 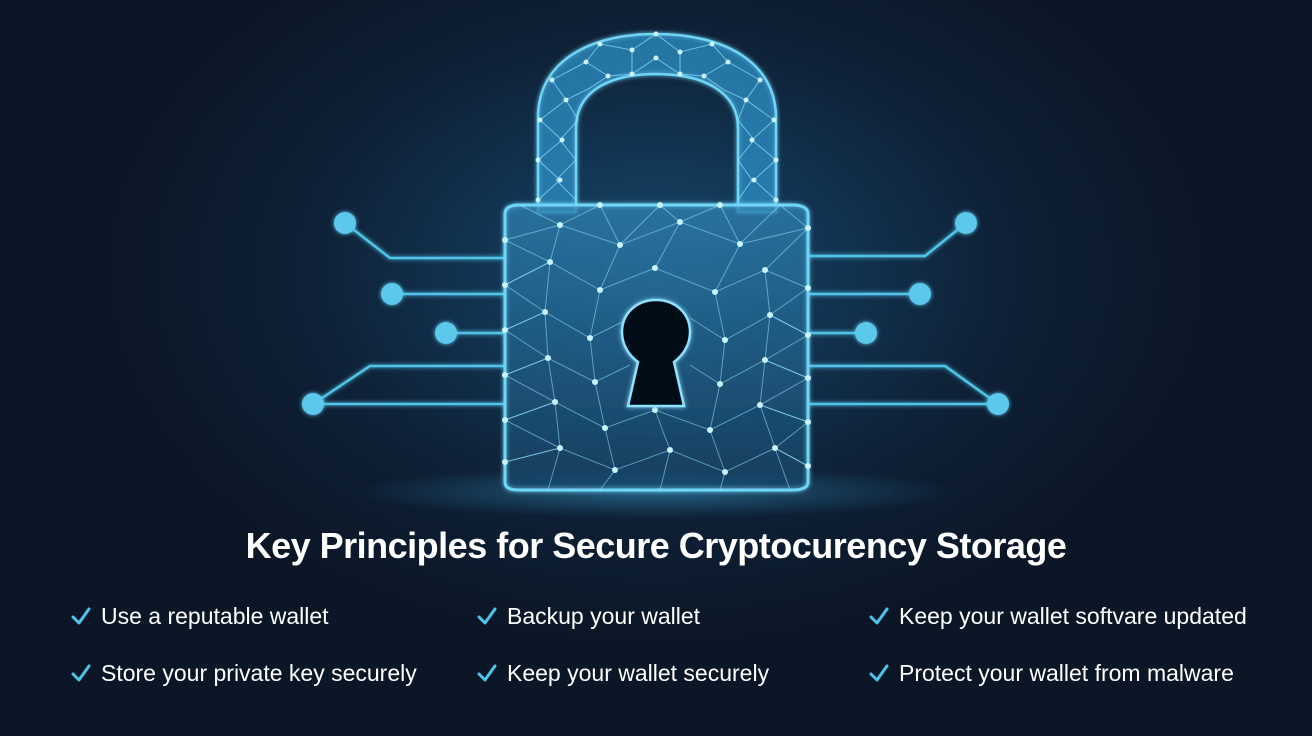 I want to click on circuit-lines-left, so click(x=408, y=314).